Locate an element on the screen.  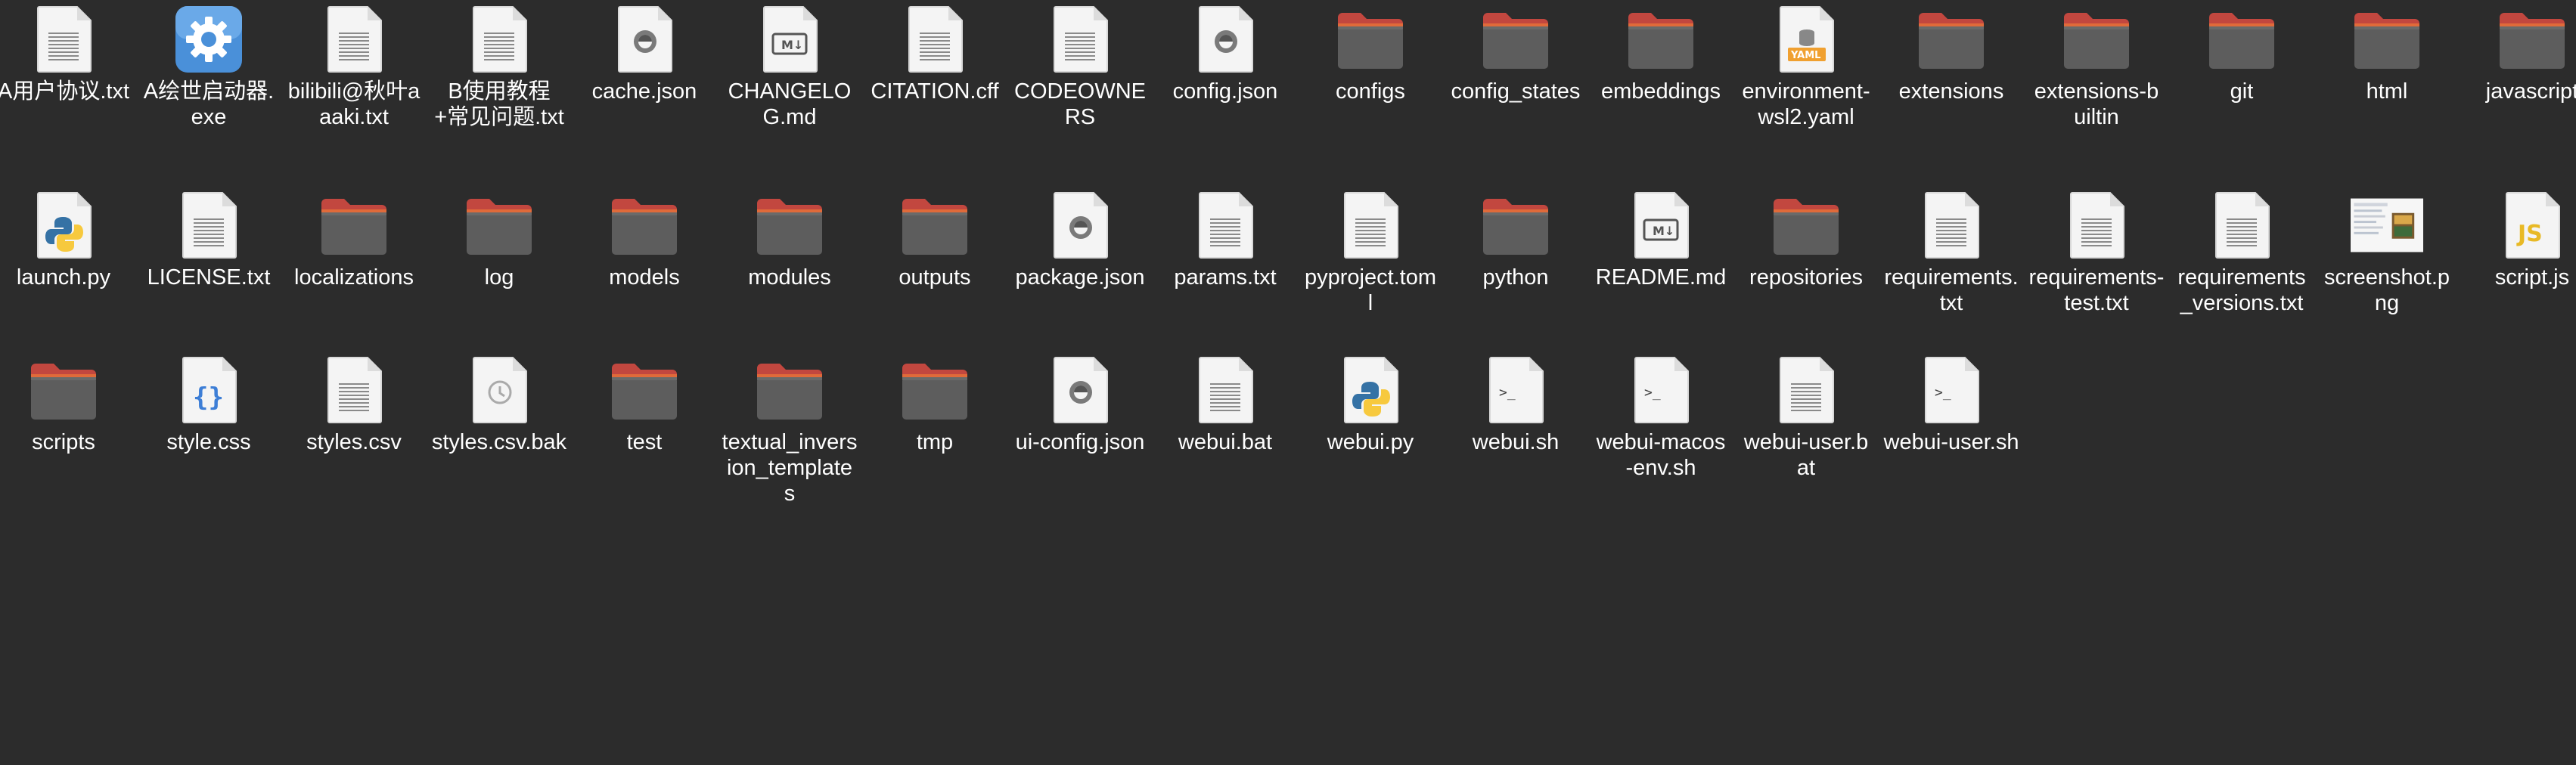
file-item: ui-config.json is located at coordinates (1080, 405).